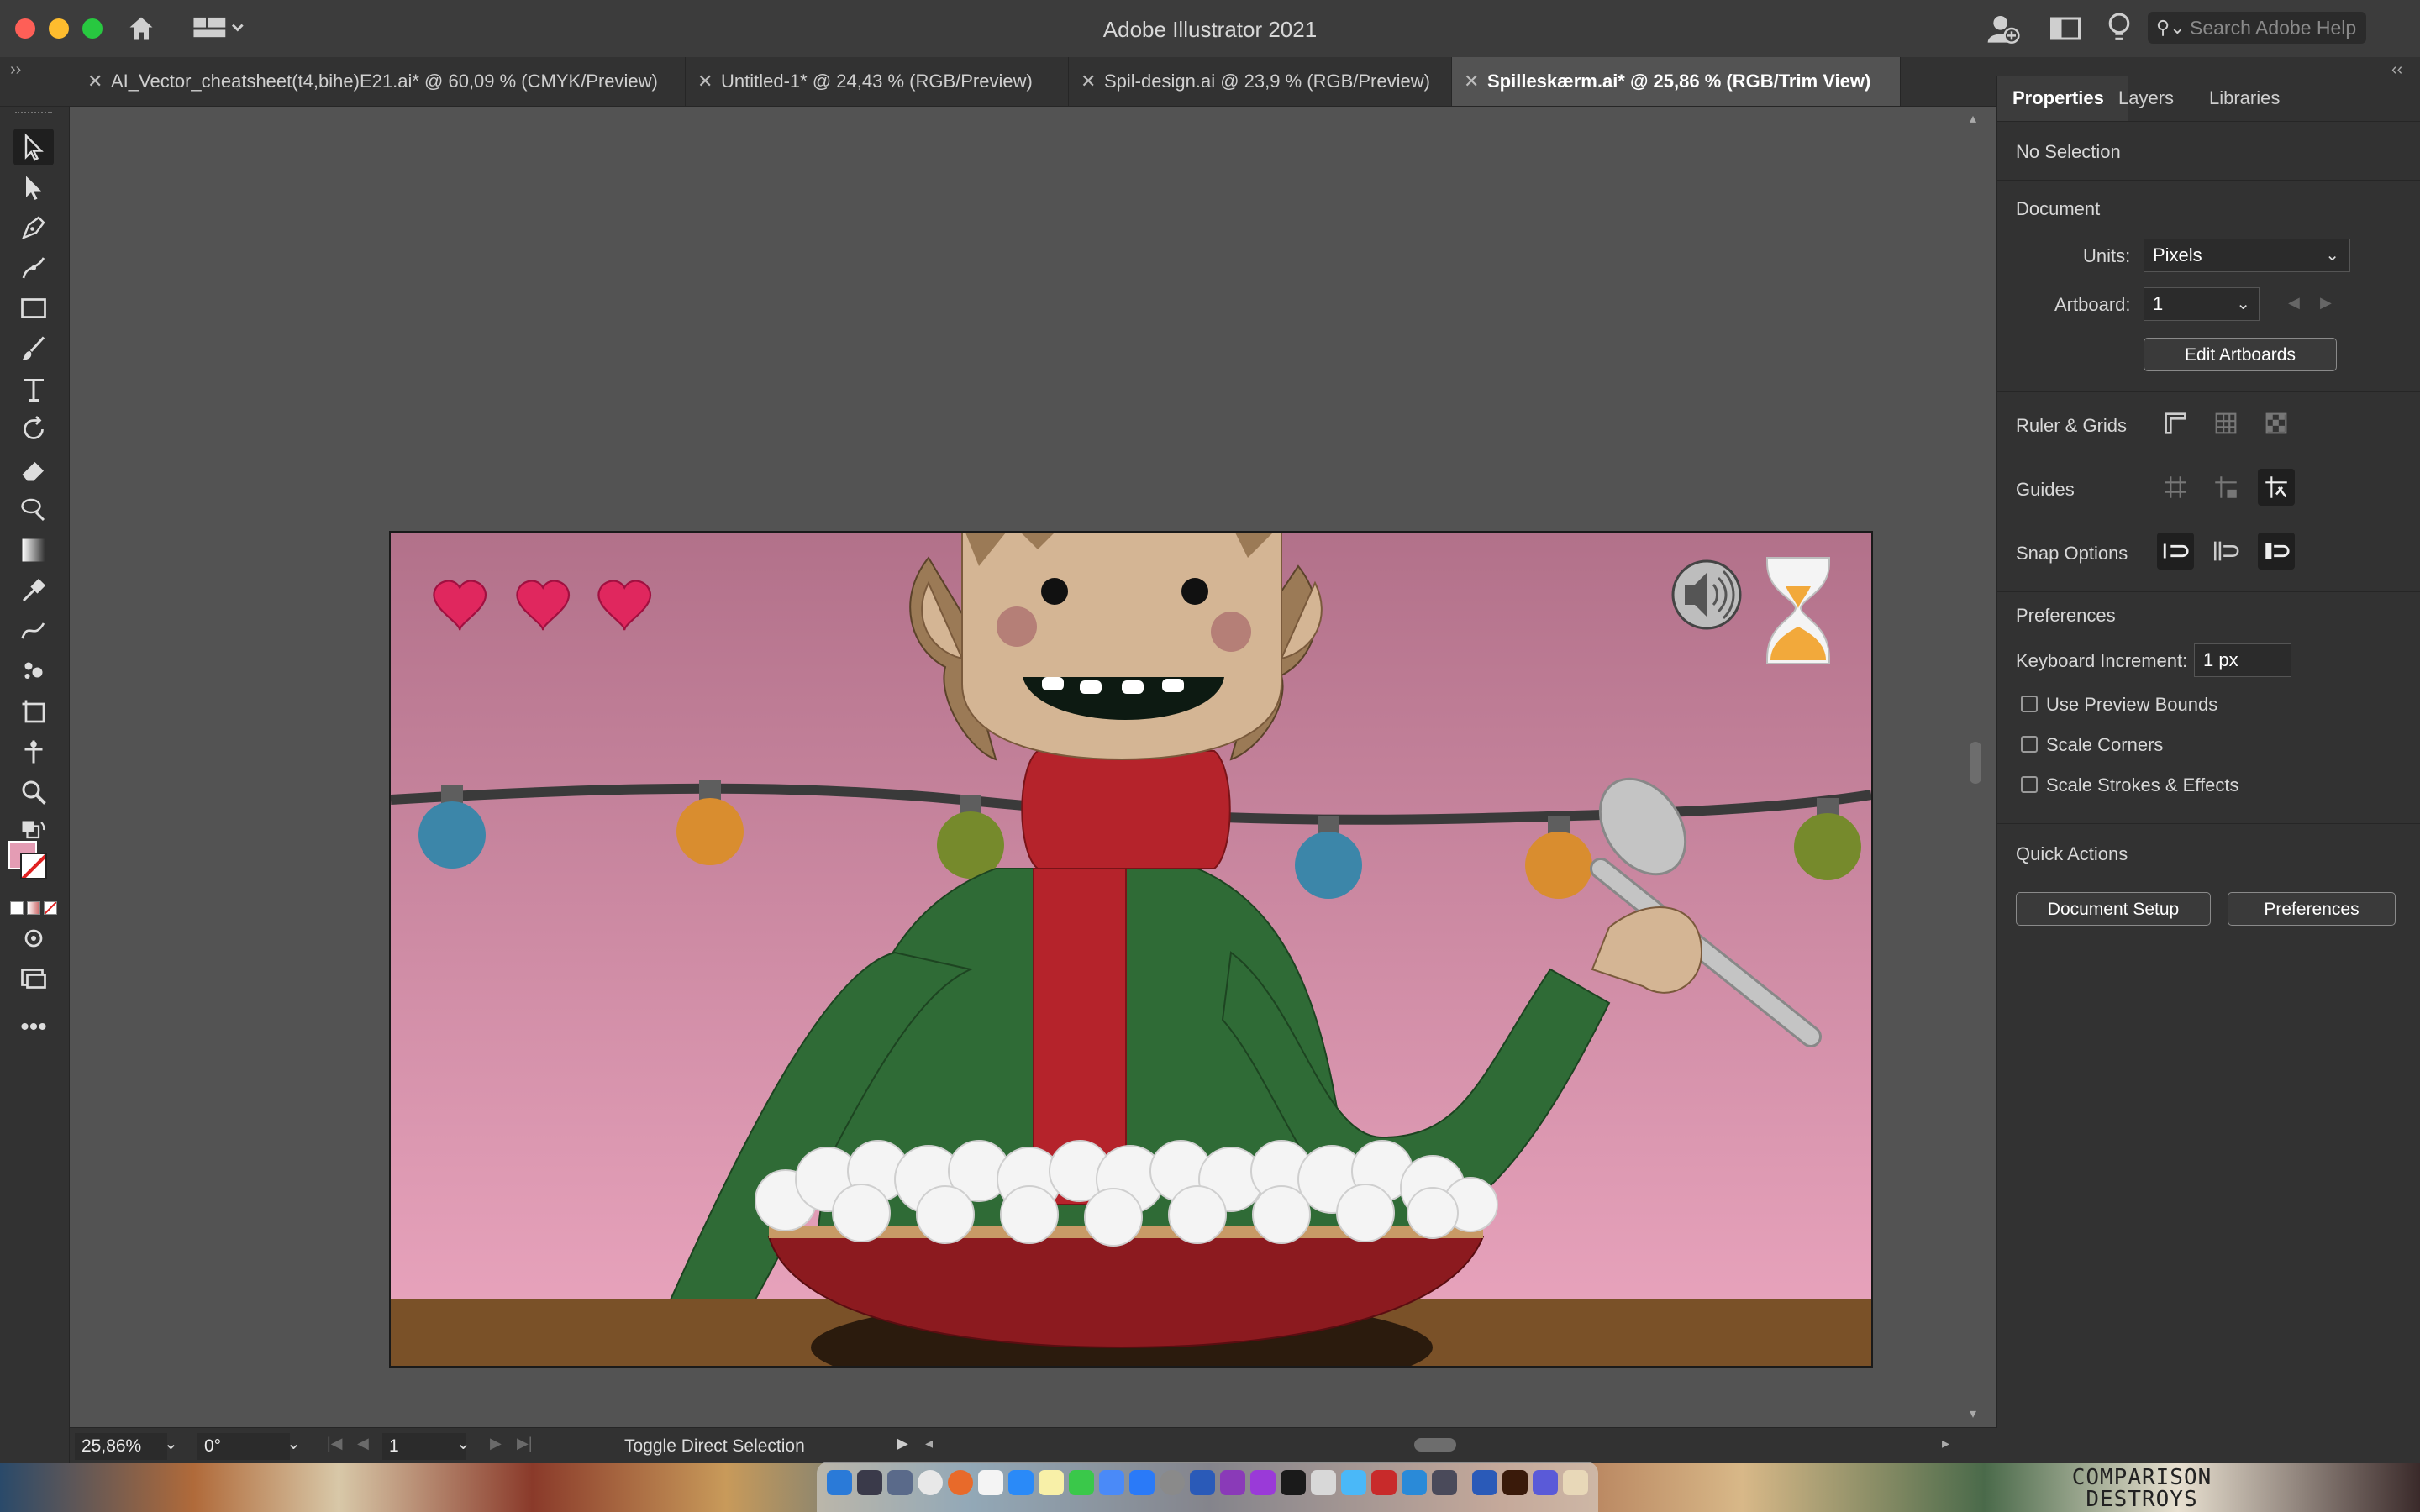 This screenshot has height=1512, width=2420. Describe the element at coordinates (2225, 551) in the screenshot. I see `snap-to-glyph-icon` at that location.